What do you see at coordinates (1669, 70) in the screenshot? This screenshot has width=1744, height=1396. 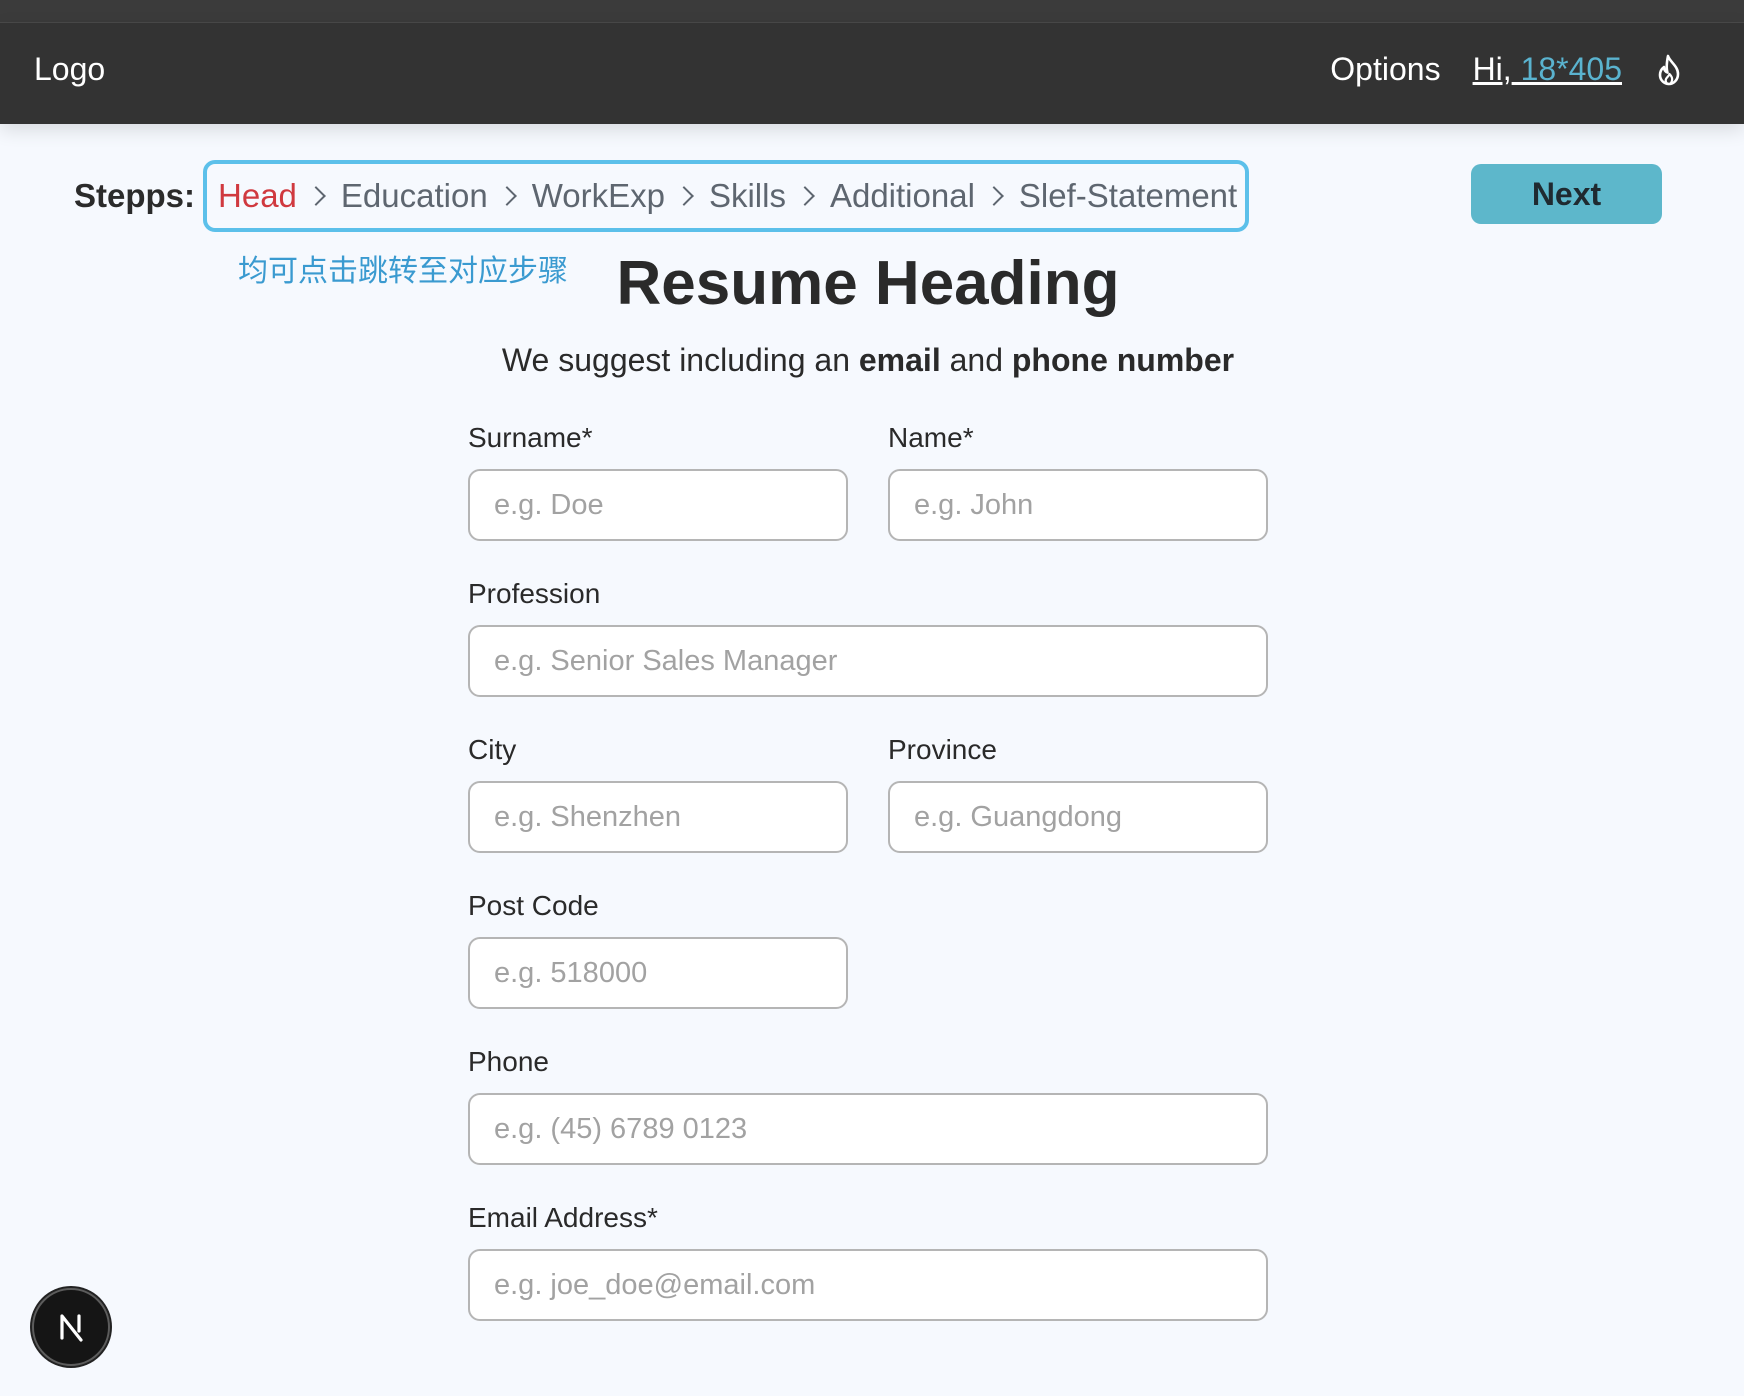 I see `flame-icon` at bounding box center [1669, 70].